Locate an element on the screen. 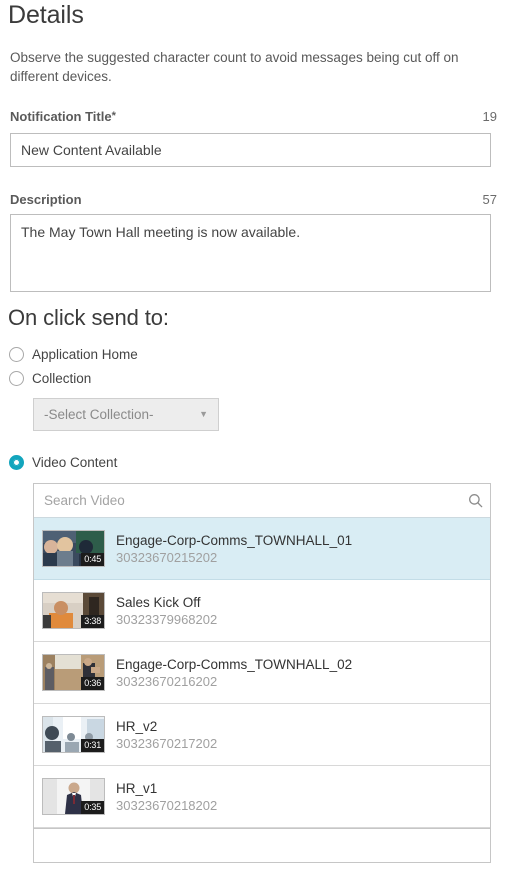 The height and width of the screenshot is (879, 507). radio-application-home-label: Application Home is located at coordinates (85, 354).